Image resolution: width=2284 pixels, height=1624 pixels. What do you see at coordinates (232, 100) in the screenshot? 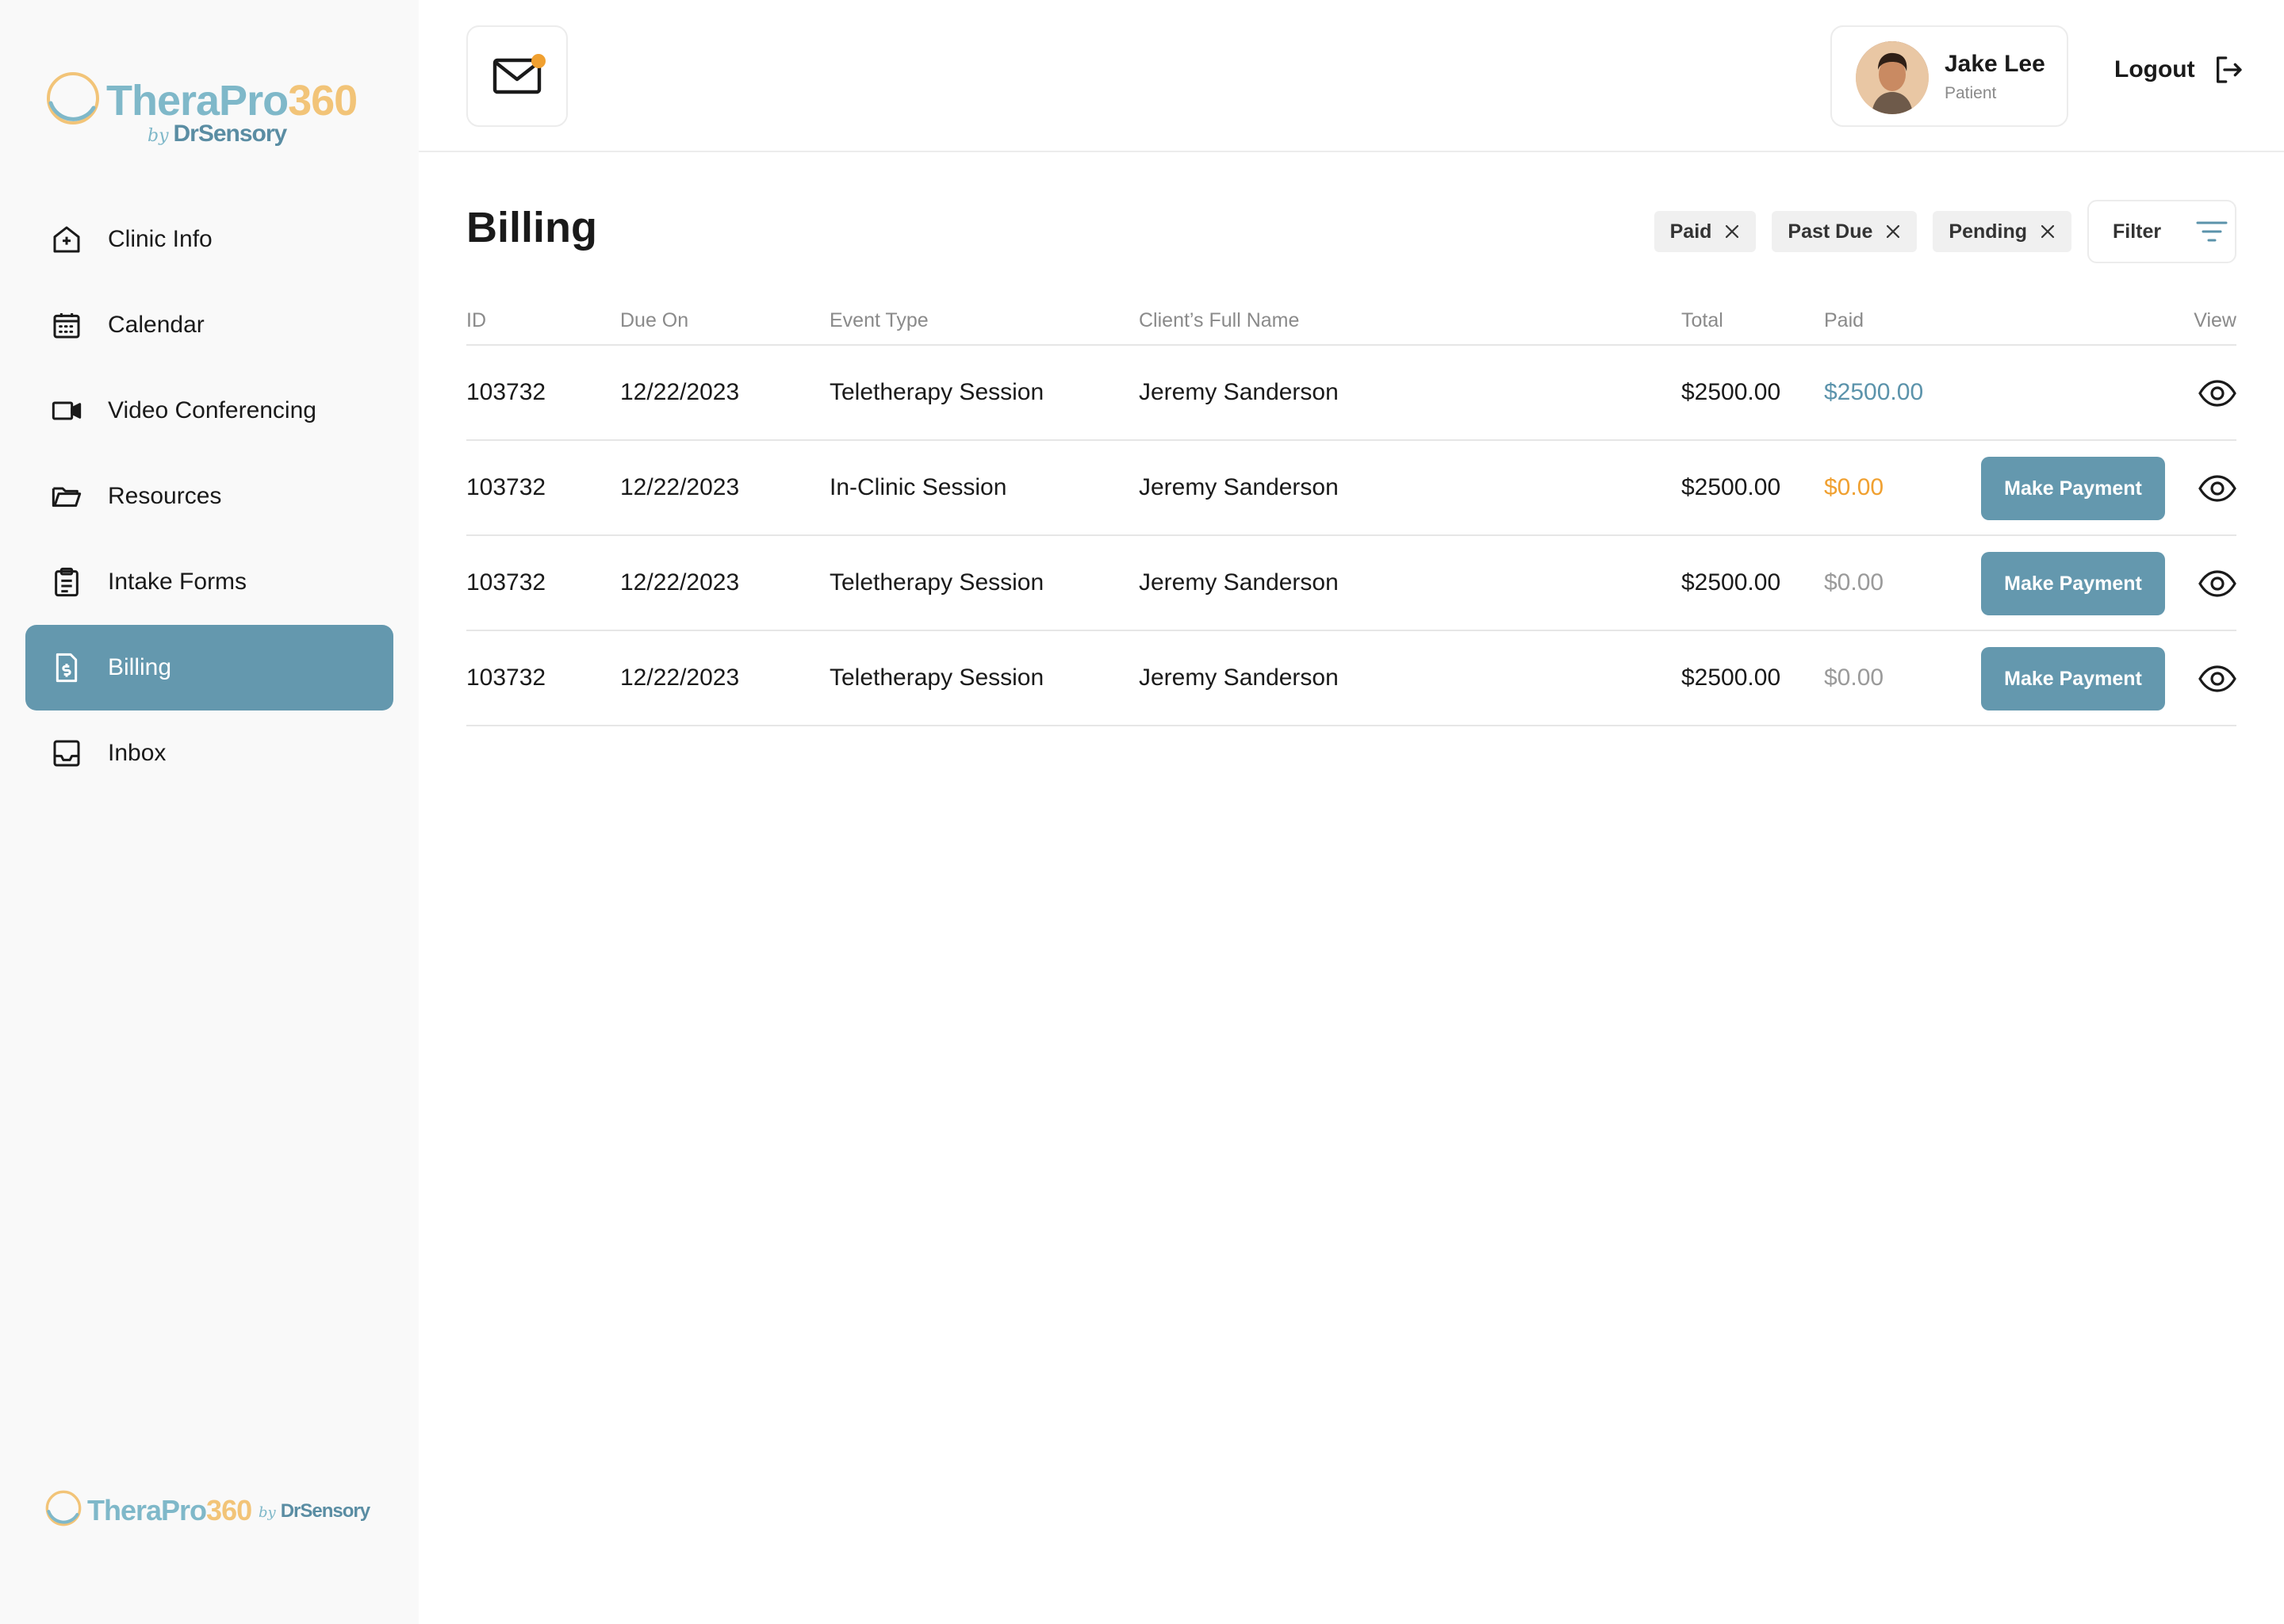
I see `logo-wordmark: TheraPro360` at bounding box center [232, 100].